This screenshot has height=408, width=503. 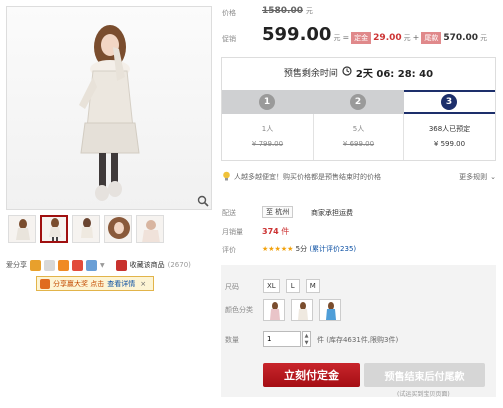 I want to click on color-option-white, so click(x=302, y=310).